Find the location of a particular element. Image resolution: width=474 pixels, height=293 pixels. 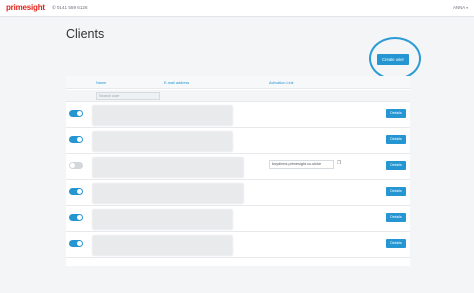

phone-number: ✆0141 559 6126 is located at coordinates (70, 8).